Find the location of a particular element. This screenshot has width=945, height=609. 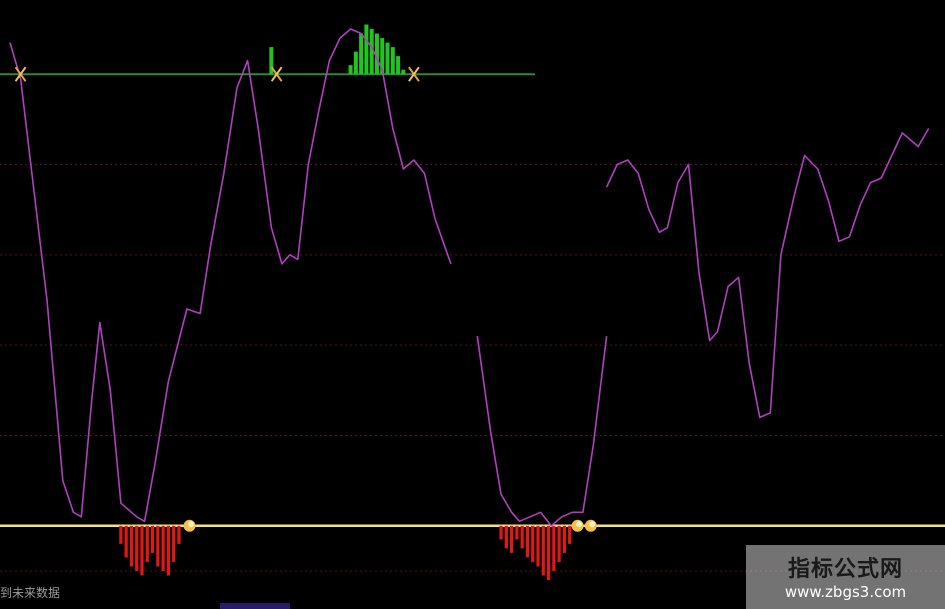

watermark-title: 指标公式网 is located at coordinates (845, 569).